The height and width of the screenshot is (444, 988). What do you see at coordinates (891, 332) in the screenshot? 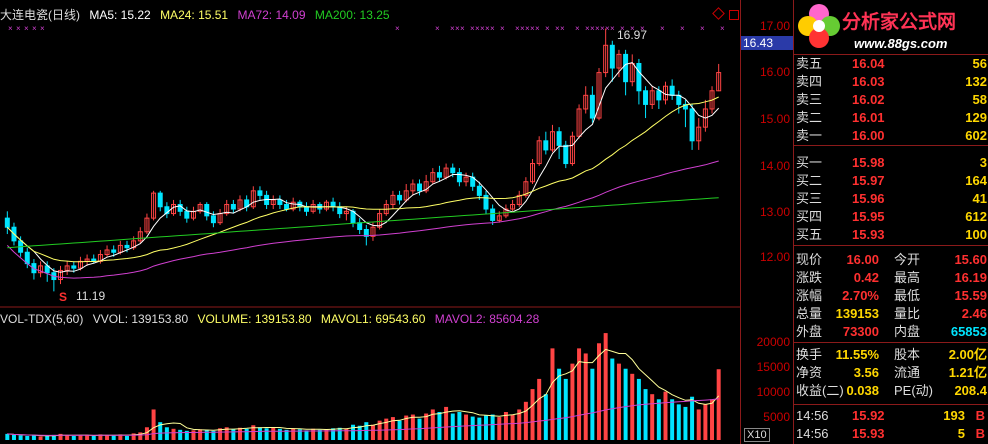
I see `stat-row: 外盘 73300 内盘 65853` at bounding box center [891, 332].